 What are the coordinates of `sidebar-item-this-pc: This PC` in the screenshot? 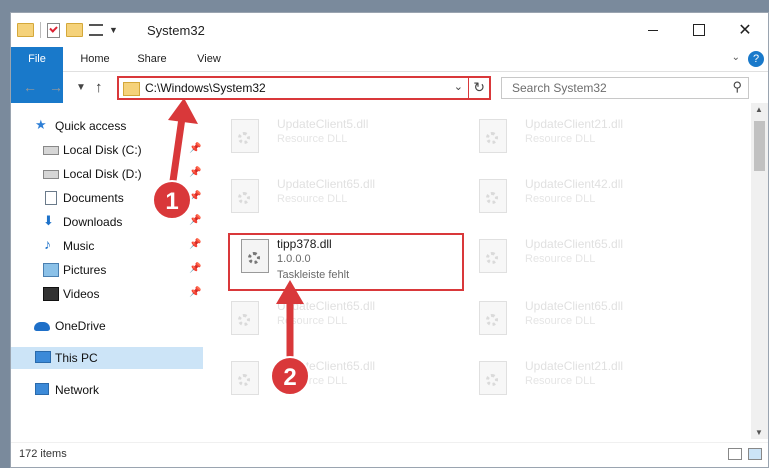 It's located at (107, 358).